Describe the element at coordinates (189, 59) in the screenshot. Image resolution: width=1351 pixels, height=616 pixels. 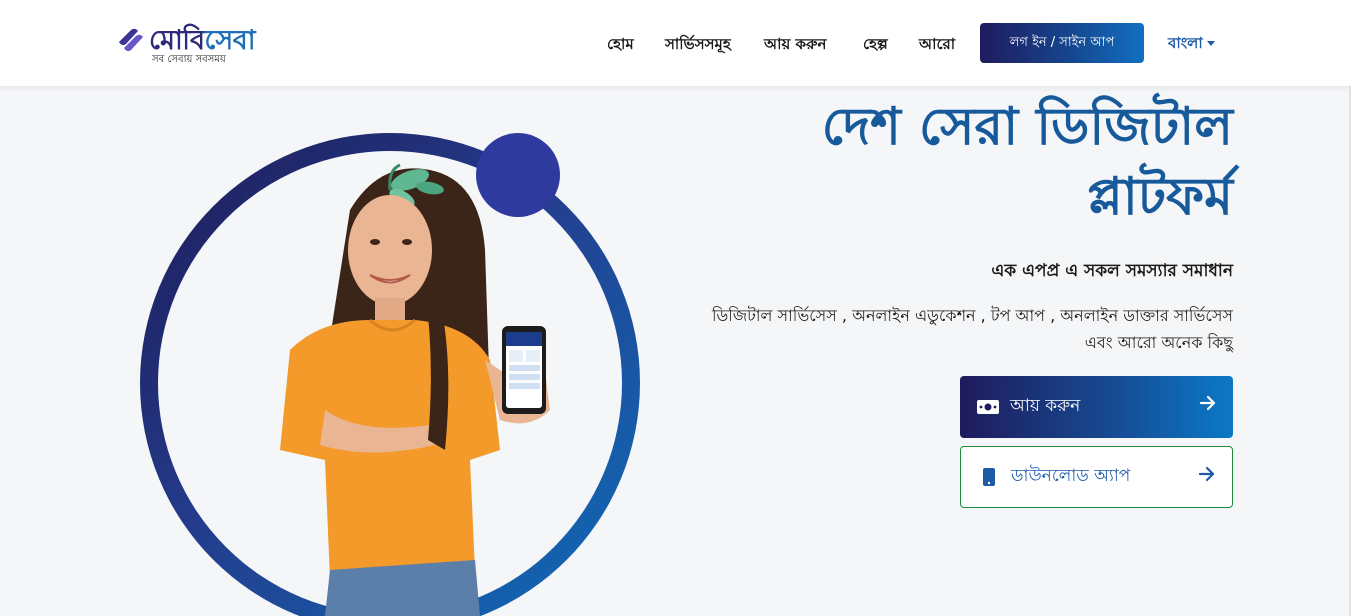
I see `logo-tagline: সব সেবায় সবসময়` at that location.